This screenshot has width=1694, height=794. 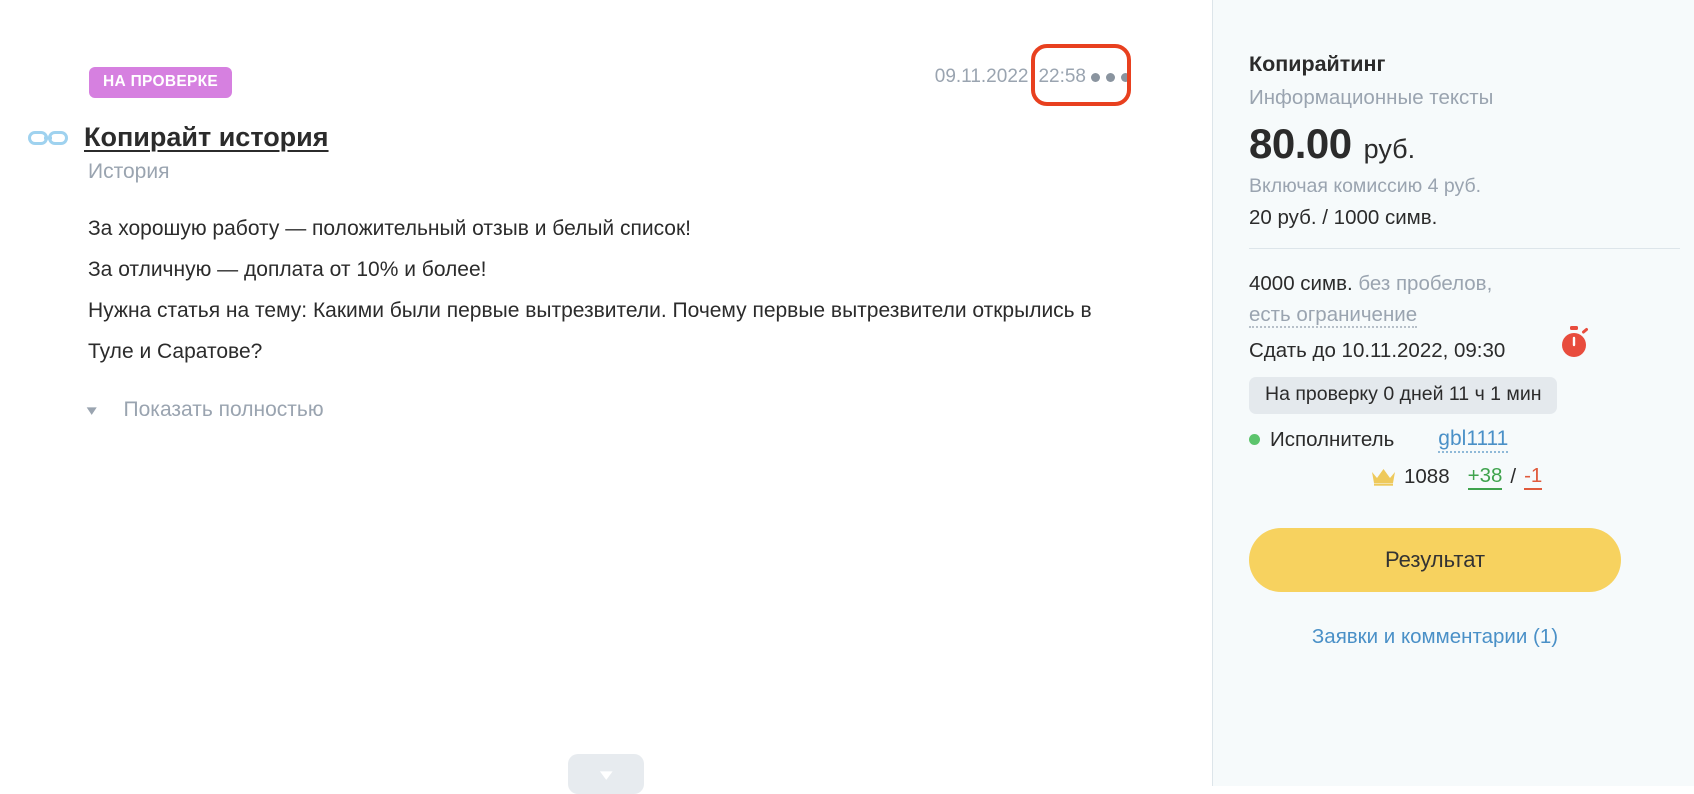 I want to click on rate-per-1000: 20 руб. / 1000 симв., so click(x=1343, y=218).